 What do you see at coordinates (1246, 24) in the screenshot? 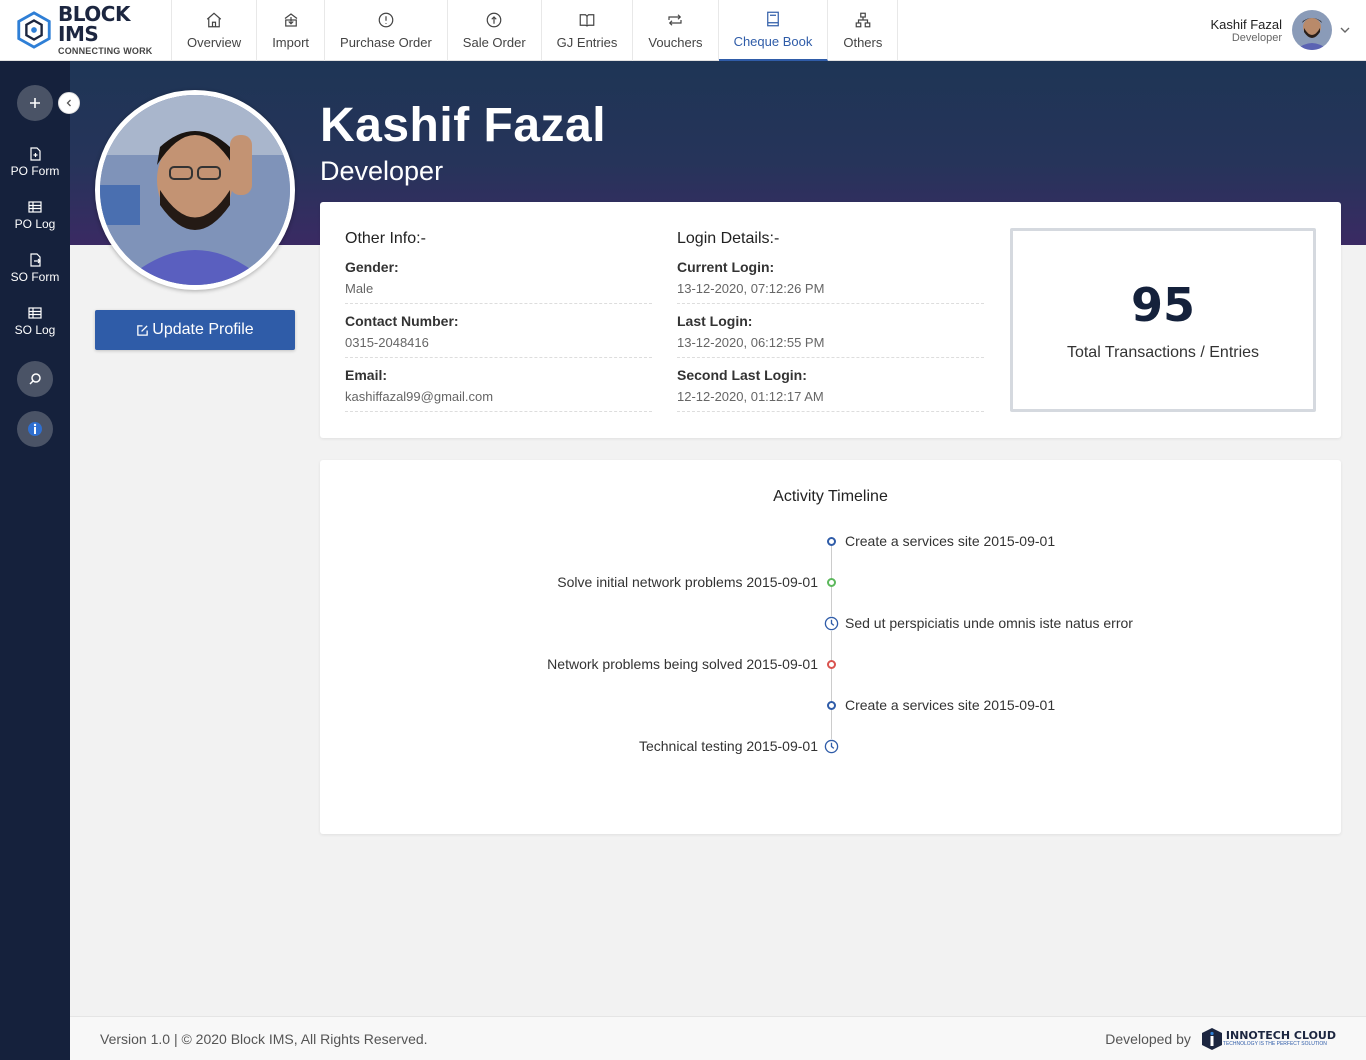
I see `user-name: Kashif Fazal` at bounding box center [1246, 24].